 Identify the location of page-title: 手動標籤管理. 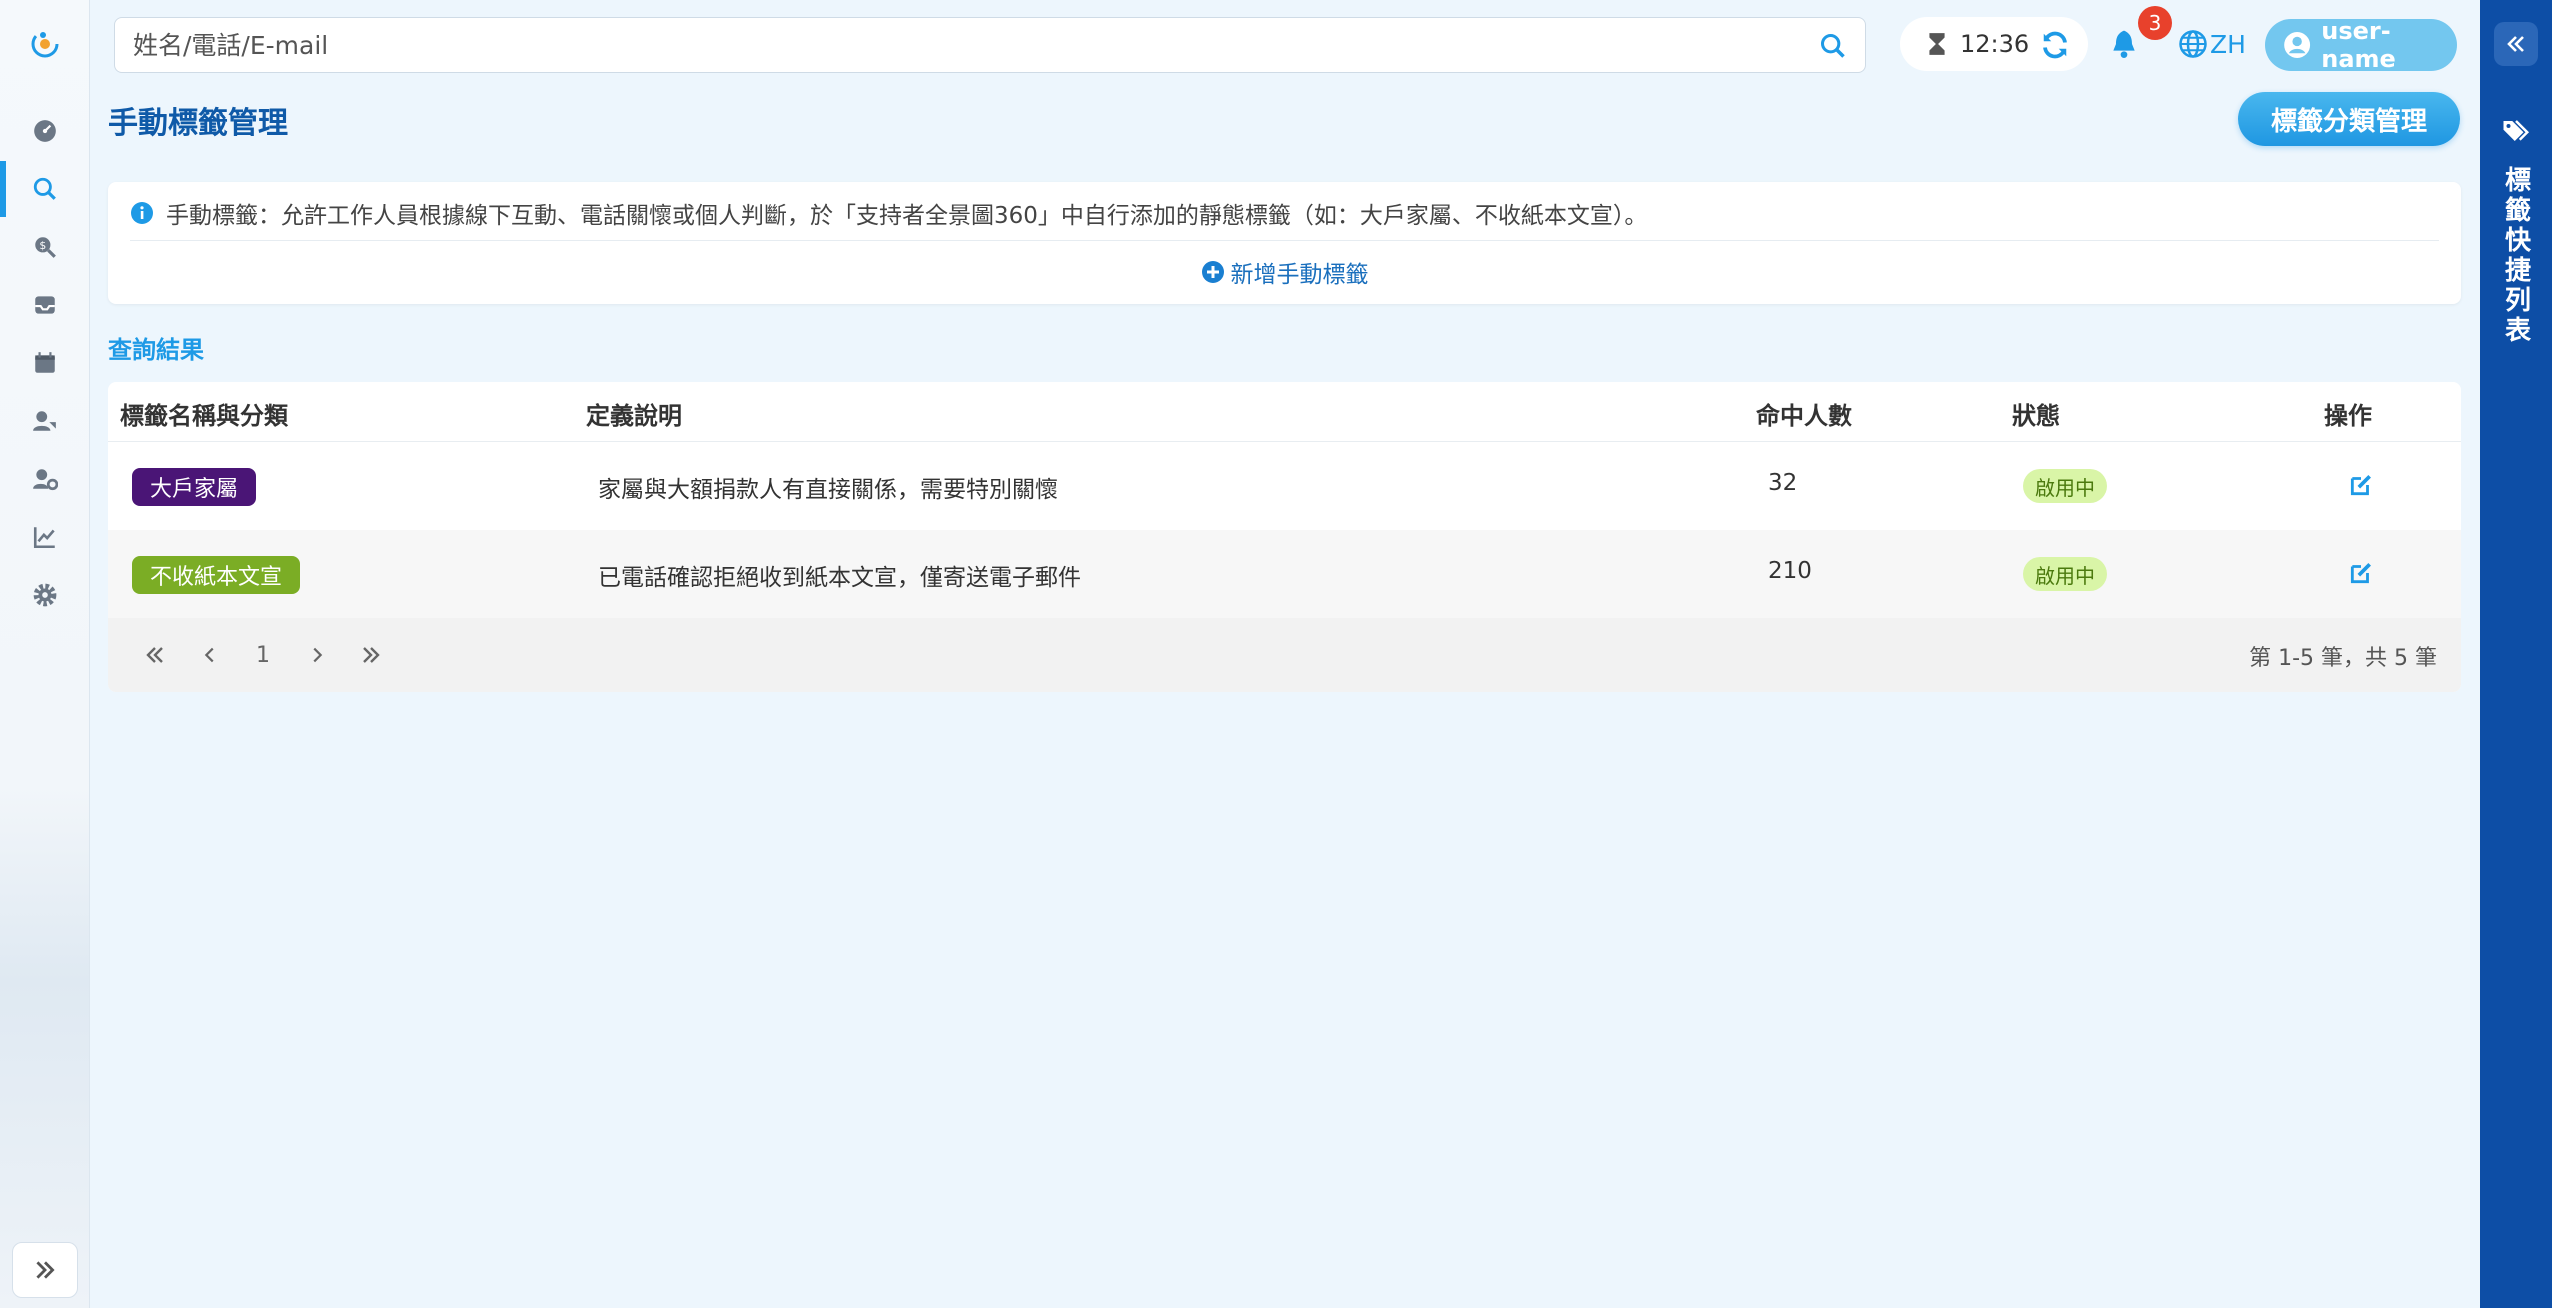
(198, 123).